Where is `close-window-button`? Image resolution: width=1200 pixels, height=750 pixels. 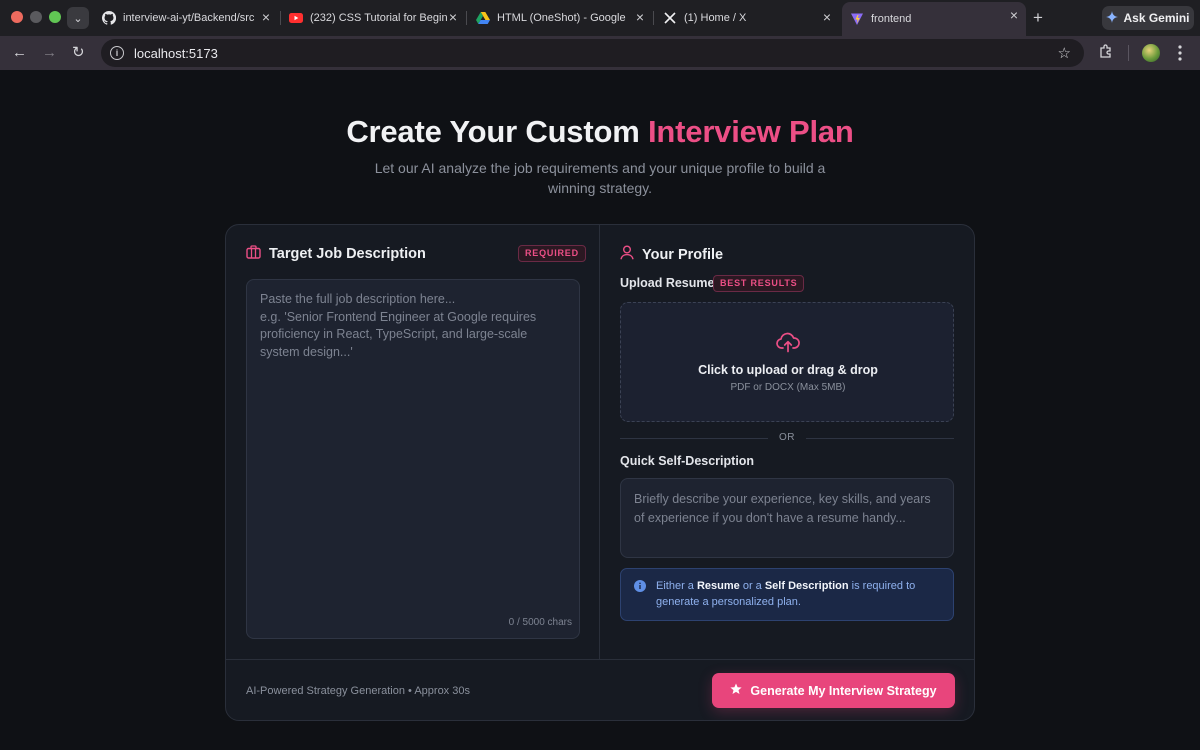 close-window-button is located at coordinates (17, 17).